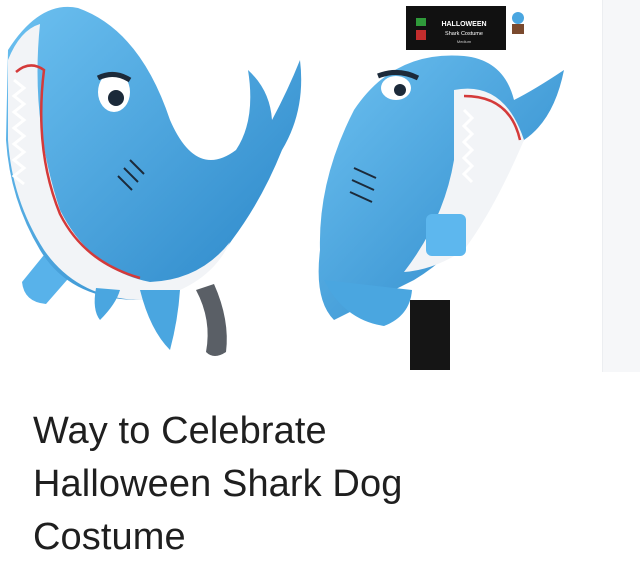  Describe the element at coordinates (180, 431) in the screenshot. I see `title-line-1: Way to Celebrate` at that location.